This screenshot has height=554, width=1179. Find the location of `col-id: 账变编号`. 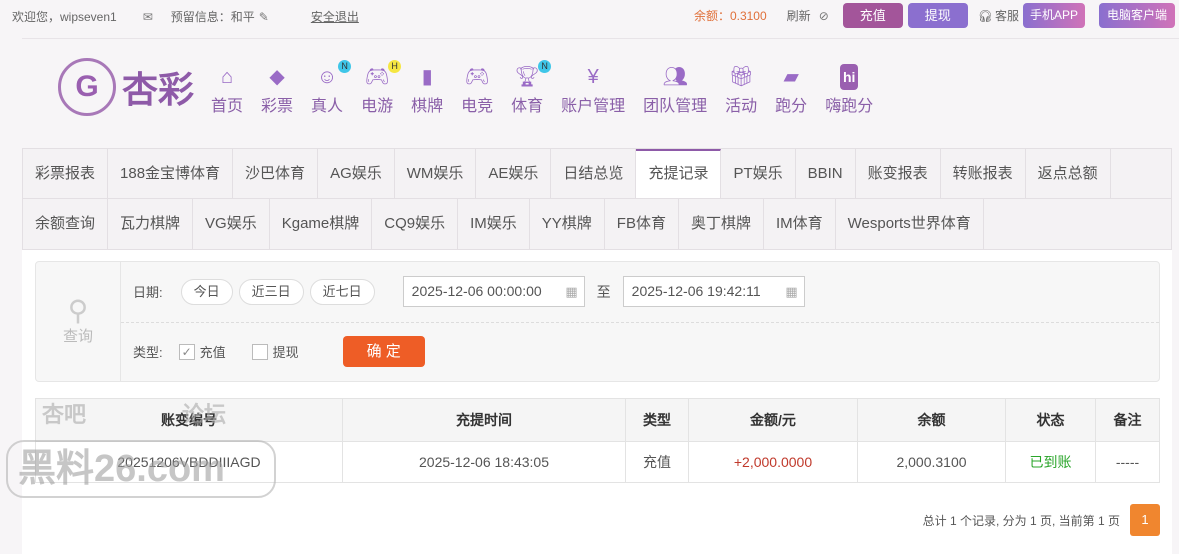

col-id: 账变编号 is located at coordinates (189, 420).